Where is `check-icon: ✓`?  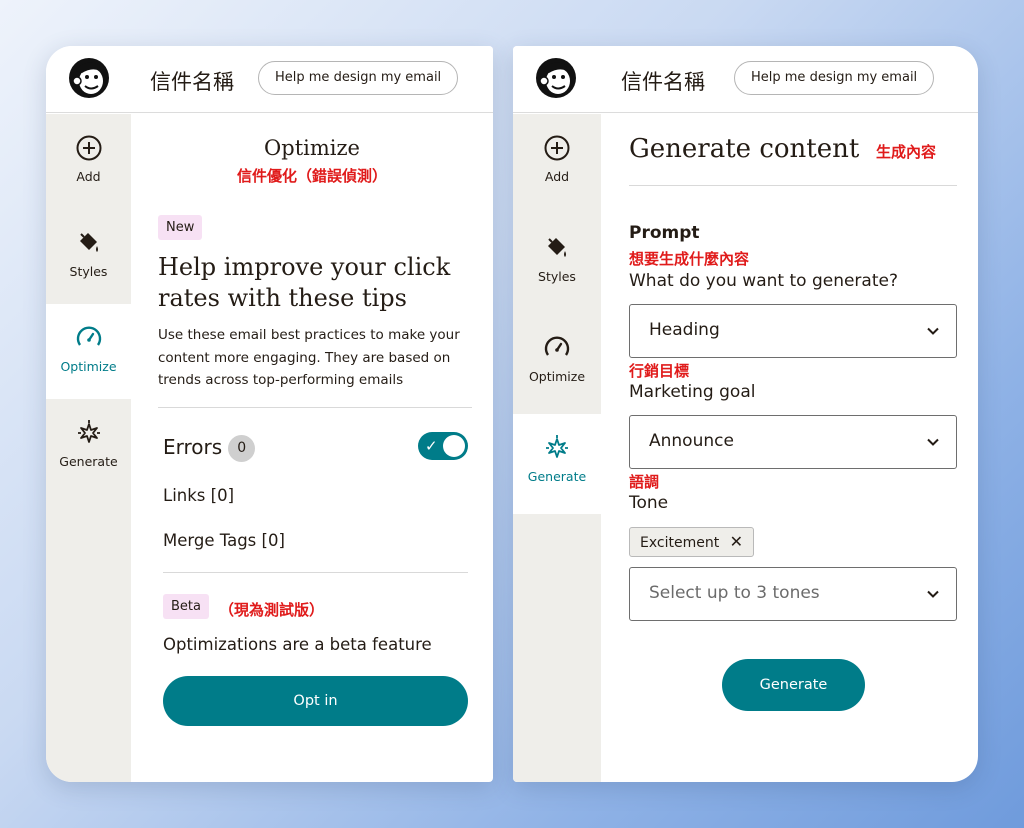
check-icon: ✓ is located at coordinates (431, 446).